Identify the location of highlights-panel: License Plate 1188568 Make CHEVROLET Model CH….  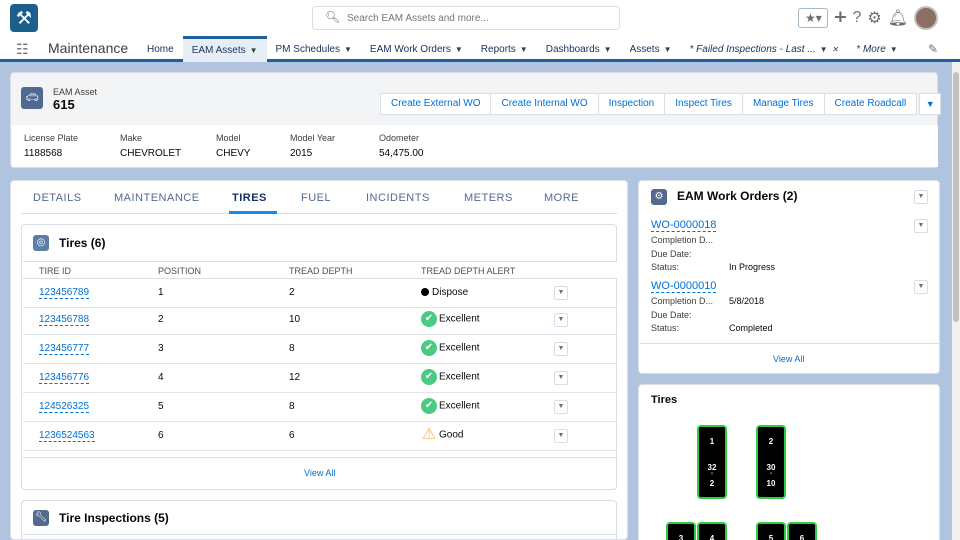
(475, 146).